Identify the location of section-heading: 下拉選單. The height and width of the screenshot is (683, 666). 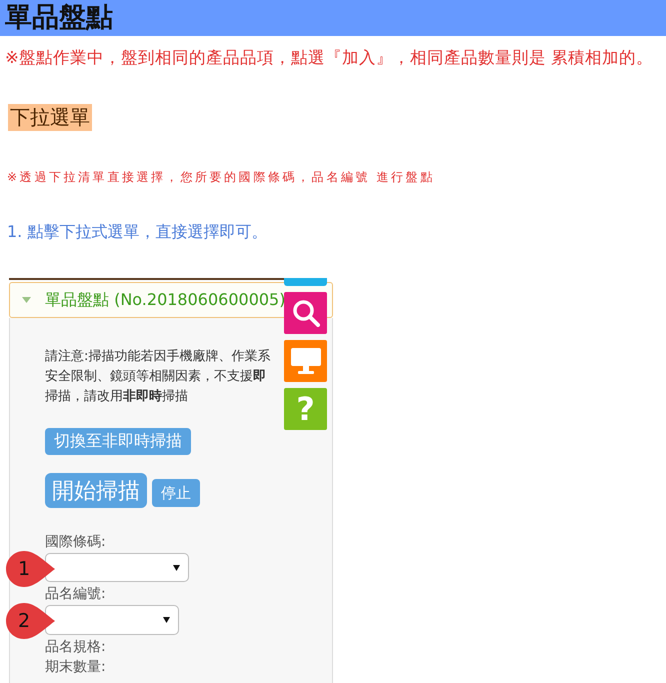
(50, 117).